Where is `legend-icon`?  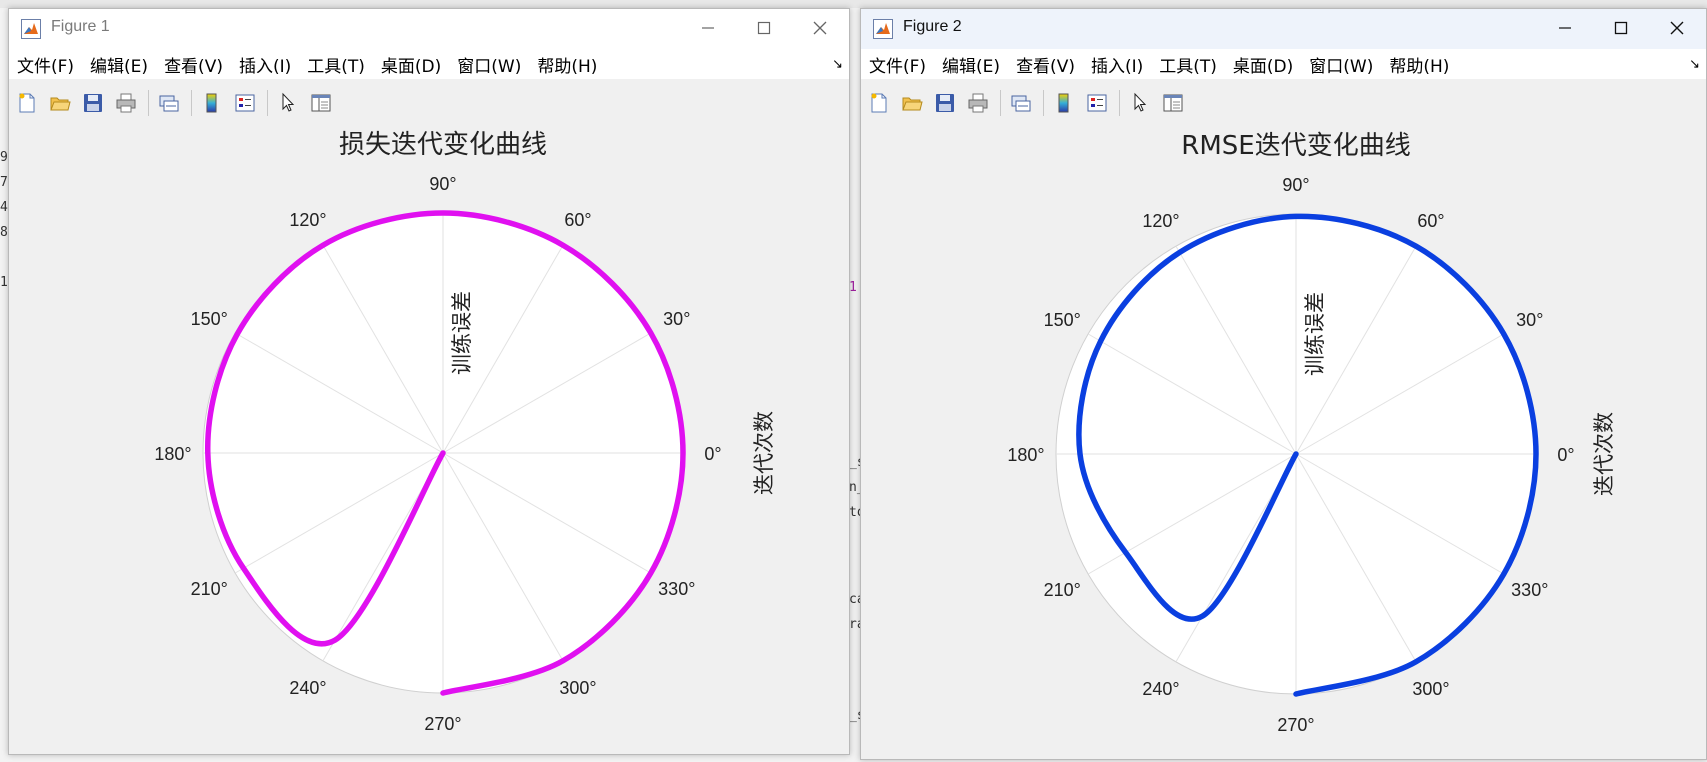
legend-icon is located at coordinates (245, 103).